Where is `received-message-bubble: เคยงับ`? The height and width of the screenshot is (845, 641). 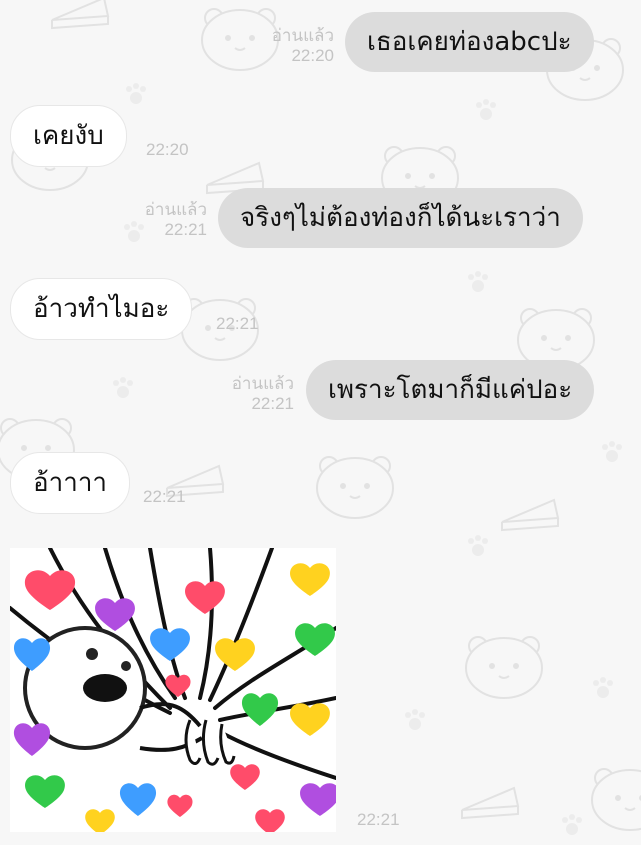 received-message-bubble: เคยงับ is located at coordinates (68, 136).